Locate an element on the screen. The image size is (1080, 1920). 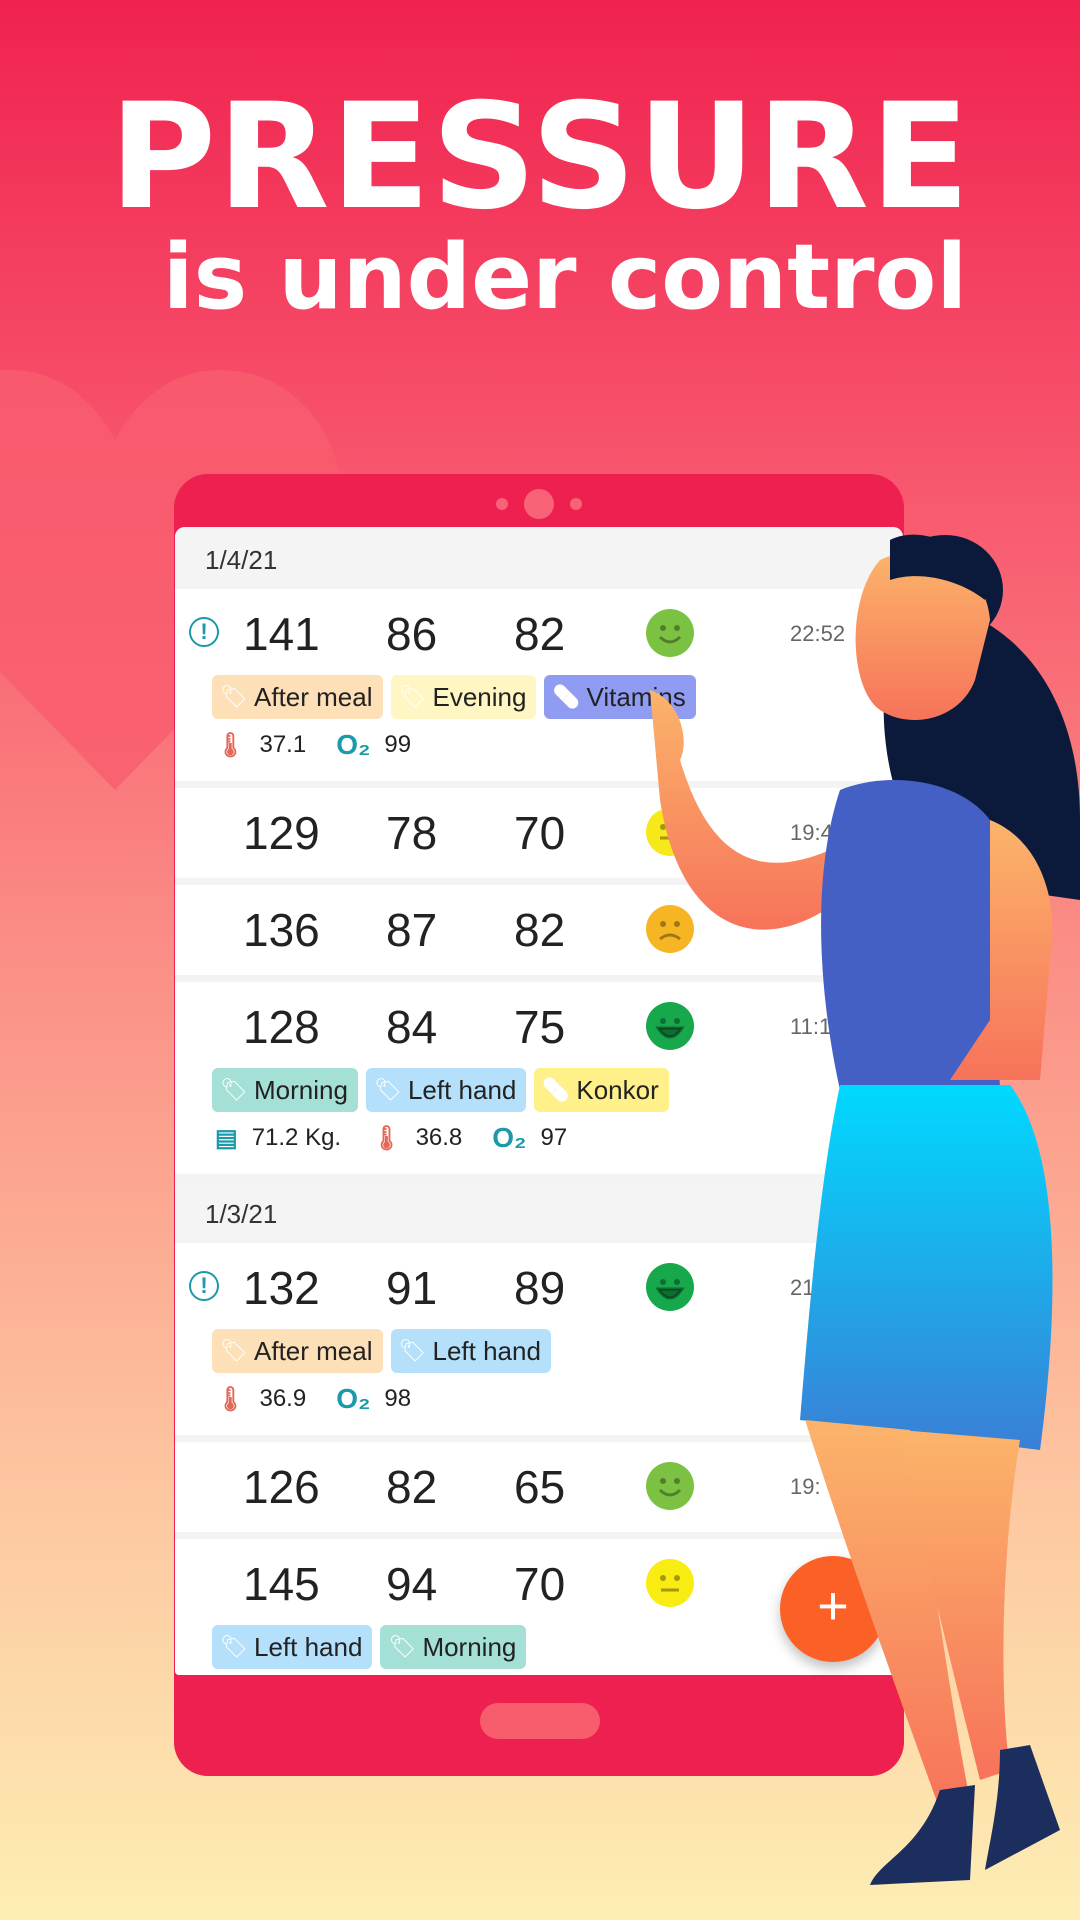
oxygen-value: 97 is located at coordinates (554, 1137).